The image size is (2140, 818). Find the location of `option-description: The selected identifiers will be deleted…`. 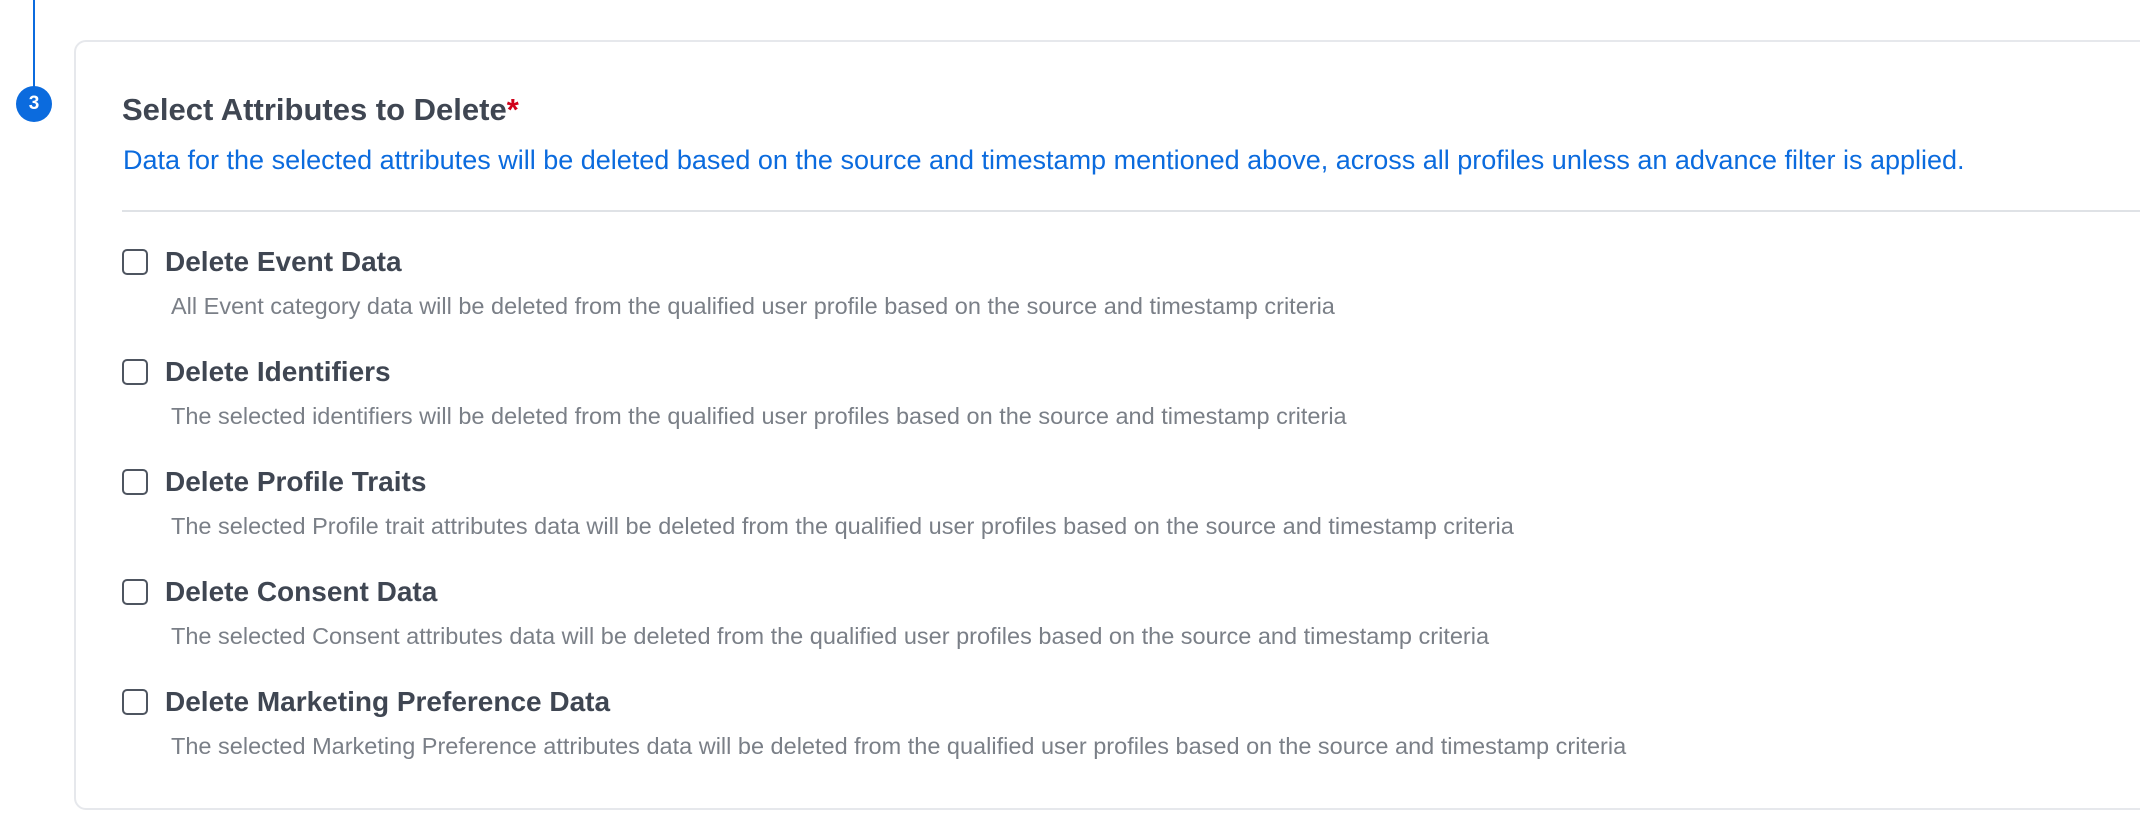

option-description: The selected identifiers will be deleted… is located at coordinates (759, 416).